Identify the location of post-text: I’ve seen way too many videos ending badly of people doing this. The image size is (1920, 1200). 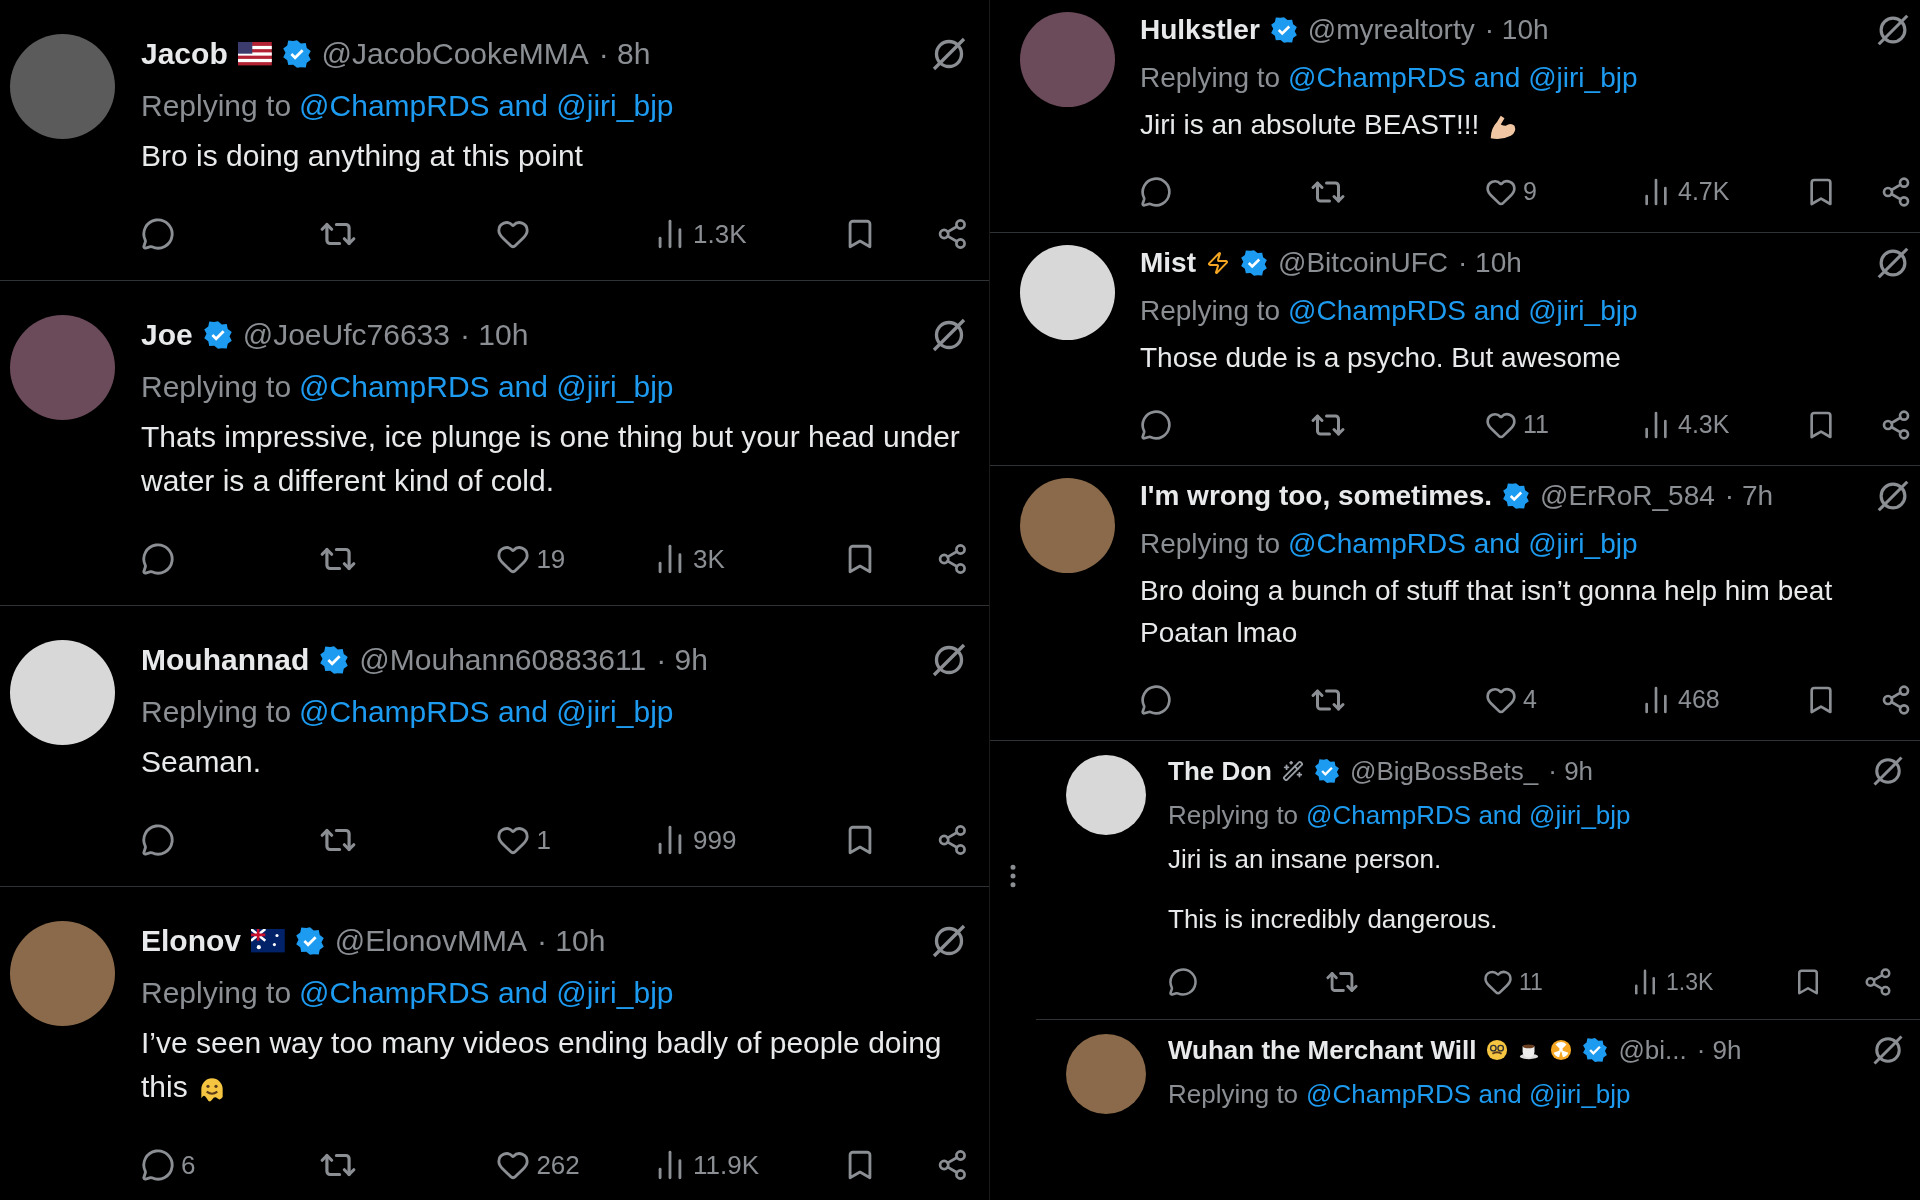
(555, 1065).